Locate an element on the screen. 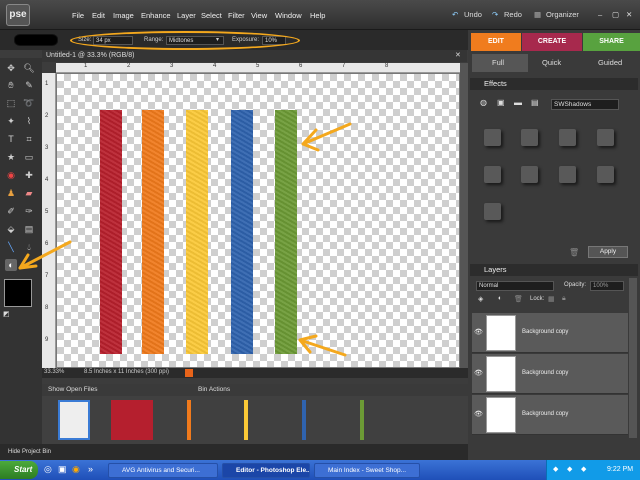 The image size is (640, 480). new-layer-icon: ◈ is located at coordinates (480, 299).